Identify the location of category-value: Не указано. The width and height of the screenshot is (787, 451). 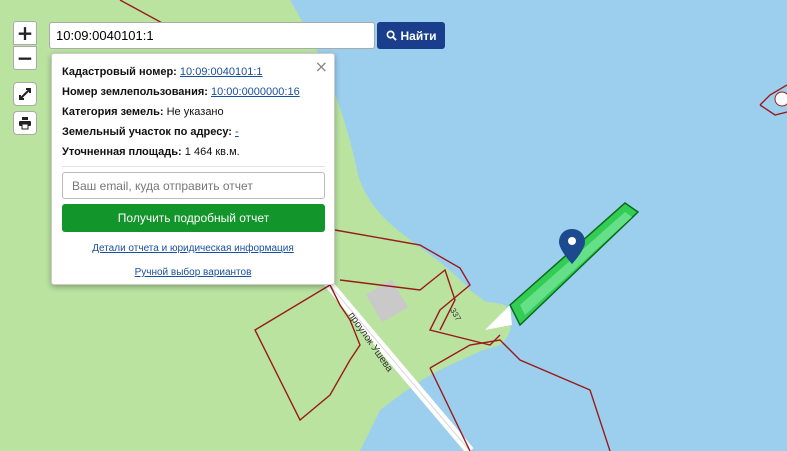
(195, 112).